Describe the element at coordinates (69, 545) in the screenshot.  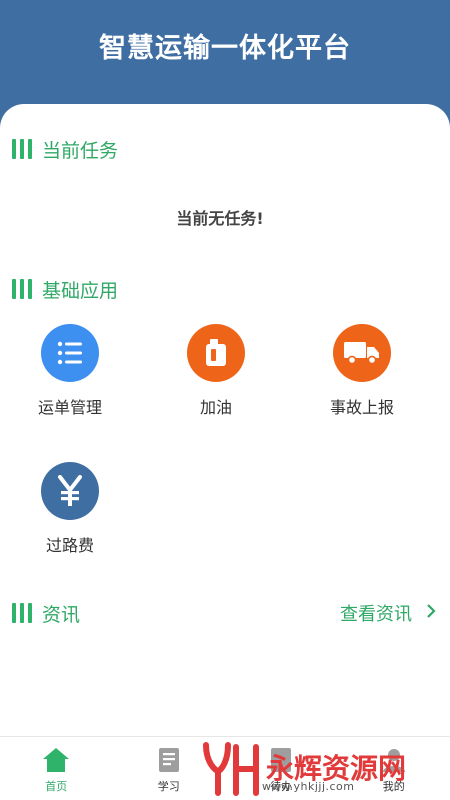
I see `app-label: 过路费` at that location.